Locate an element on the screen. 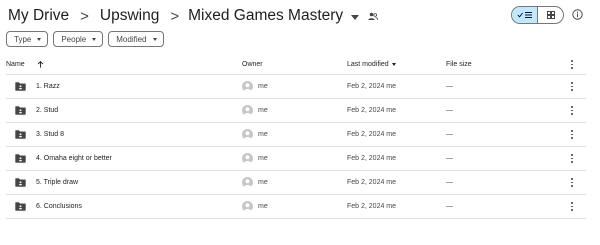 This screenshot has width=600, height=245. filter-type-chip: Type is located at coordinates (27, 39).